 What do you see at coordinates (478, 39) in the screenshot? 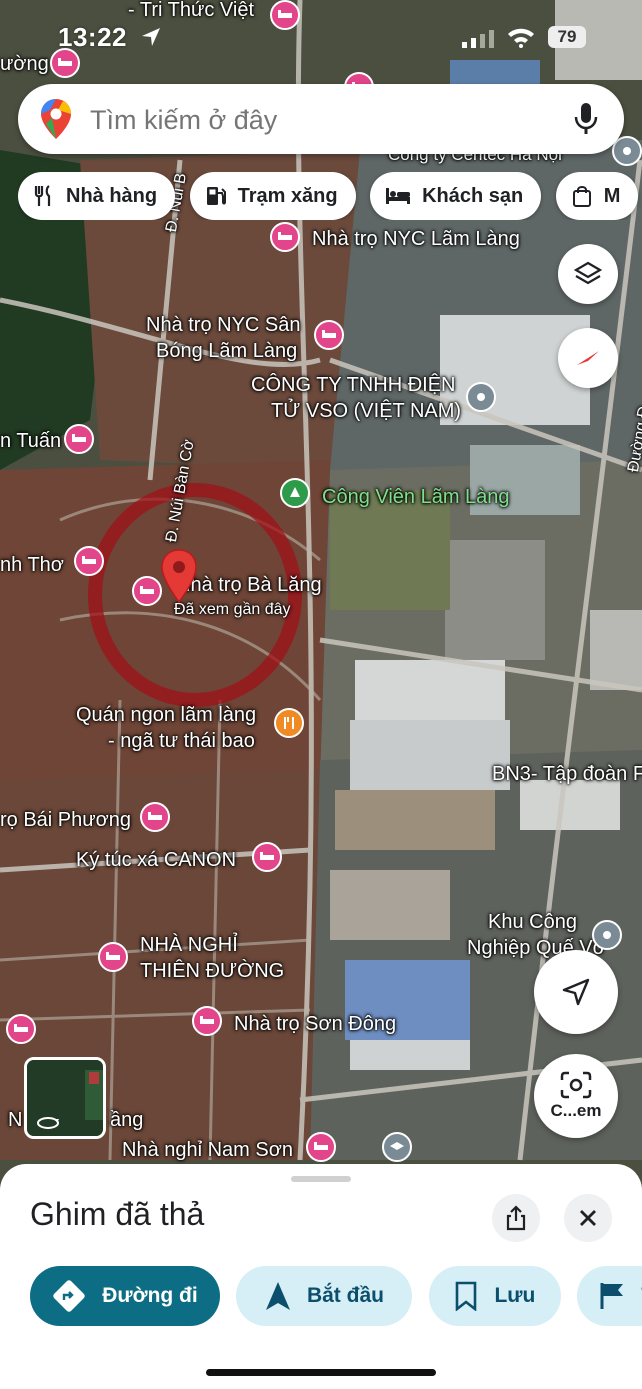
I see `cellular-signal-icon` at bounding box center [478, 39].